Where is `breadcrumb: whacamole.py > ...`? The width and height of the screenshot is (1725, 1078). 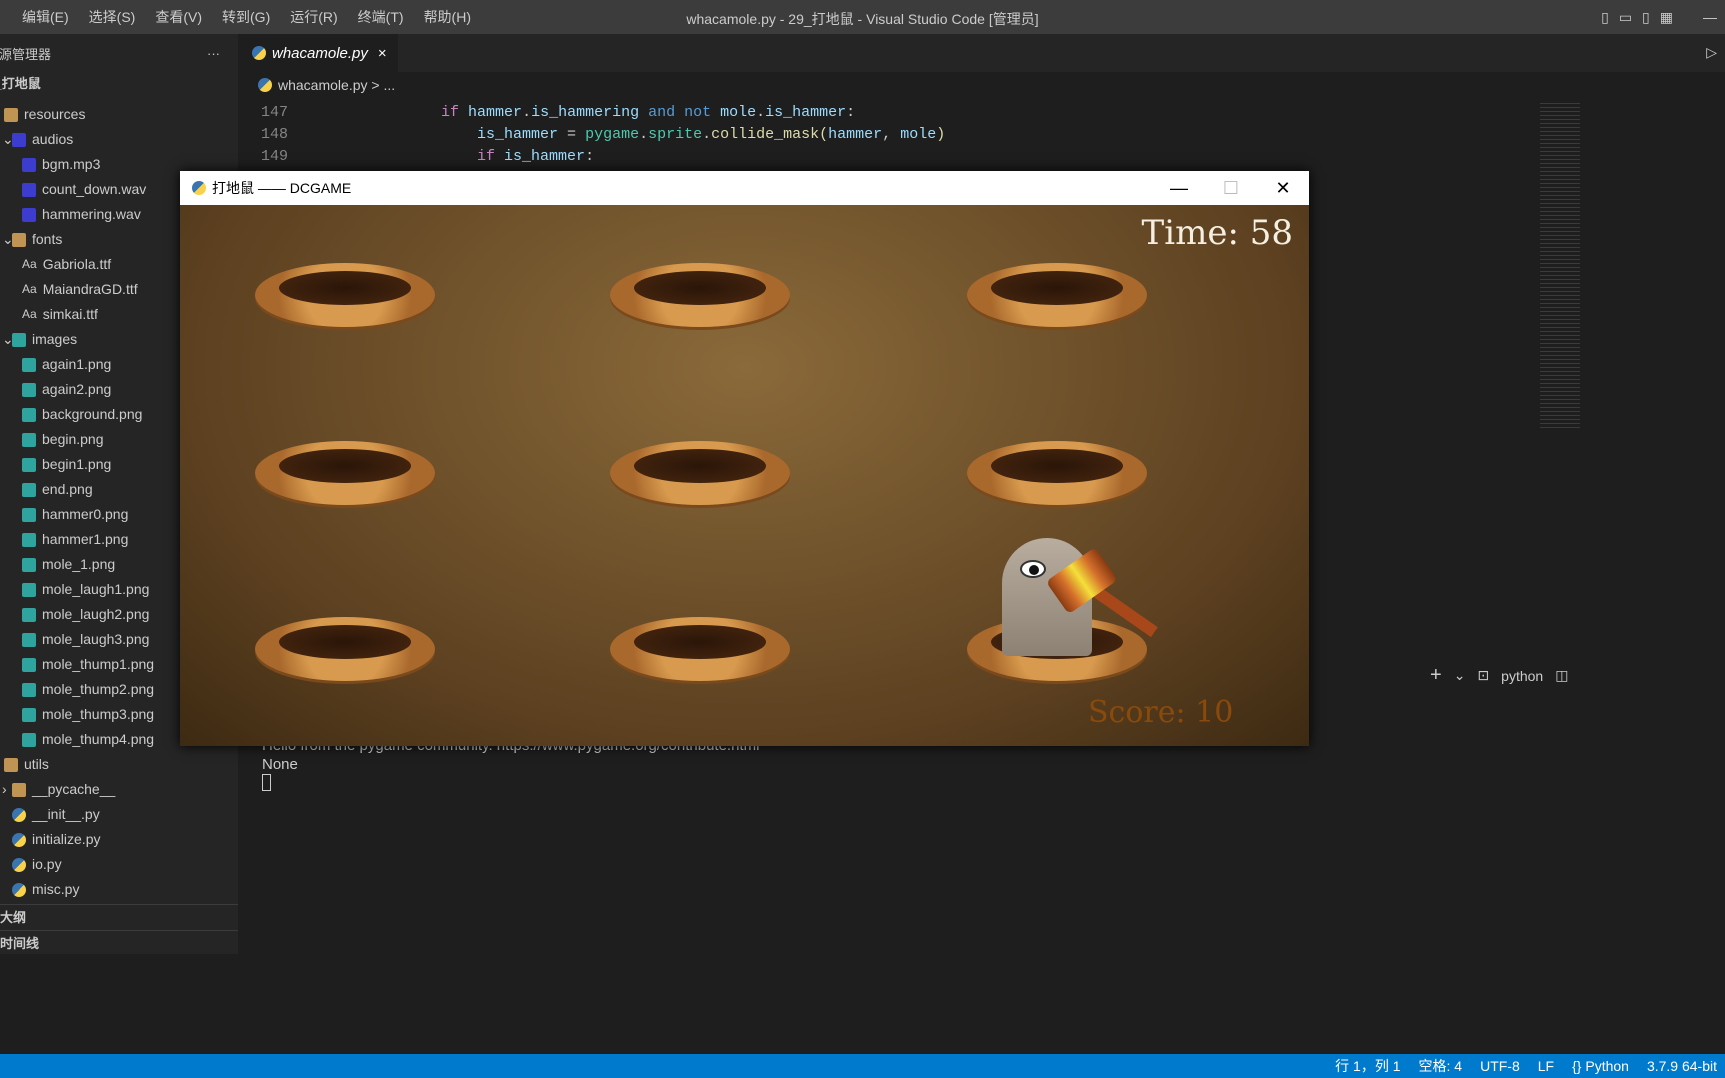
breadcrumb: whacamole.py > ... is located at coordinates (326, 85).